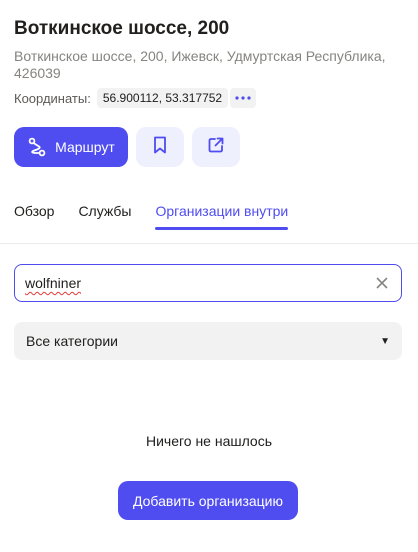 The image size is (418, 552). What do you see at coordinates (221, 216) in the screenshot?
I see `tab-organizations-inside: Организации внутри` at bounding box center [221, 216].